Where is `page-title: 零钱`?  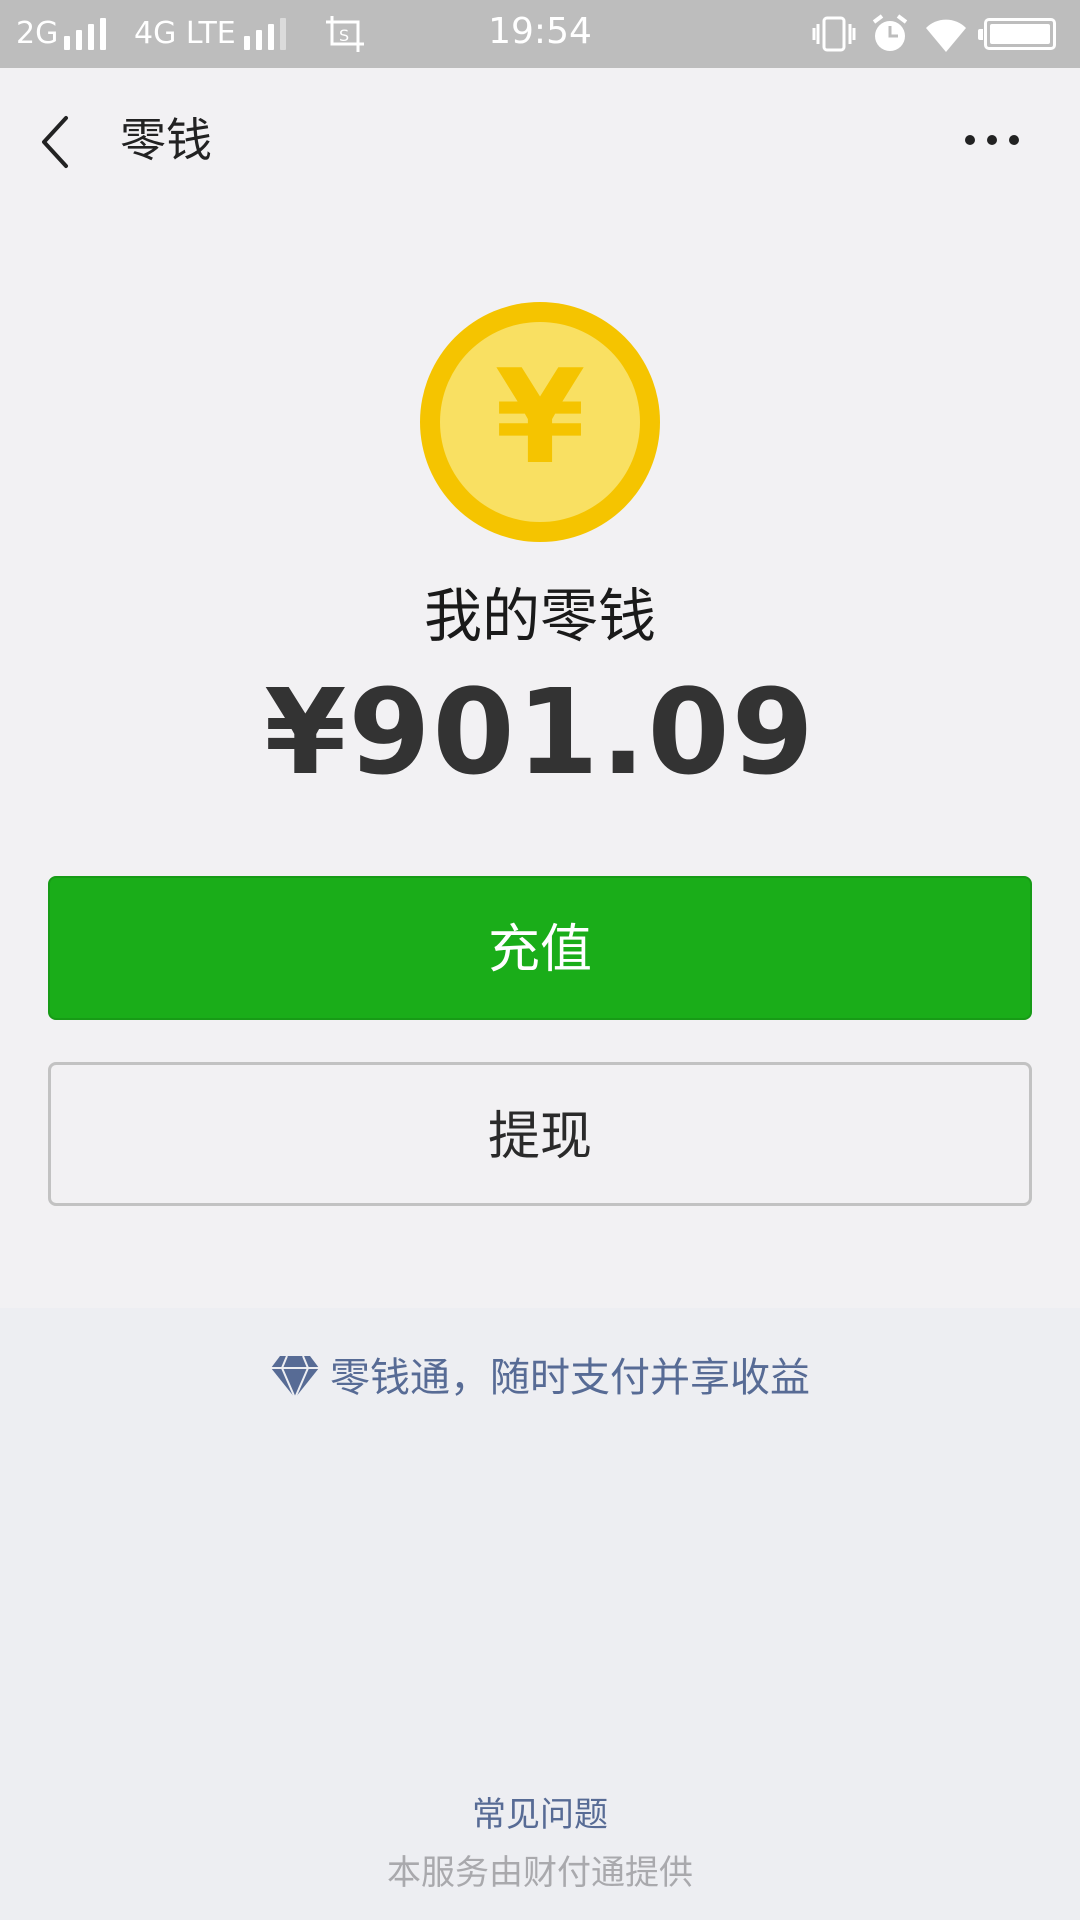
page-title: 零钱 is located at coordinates (166, 140).